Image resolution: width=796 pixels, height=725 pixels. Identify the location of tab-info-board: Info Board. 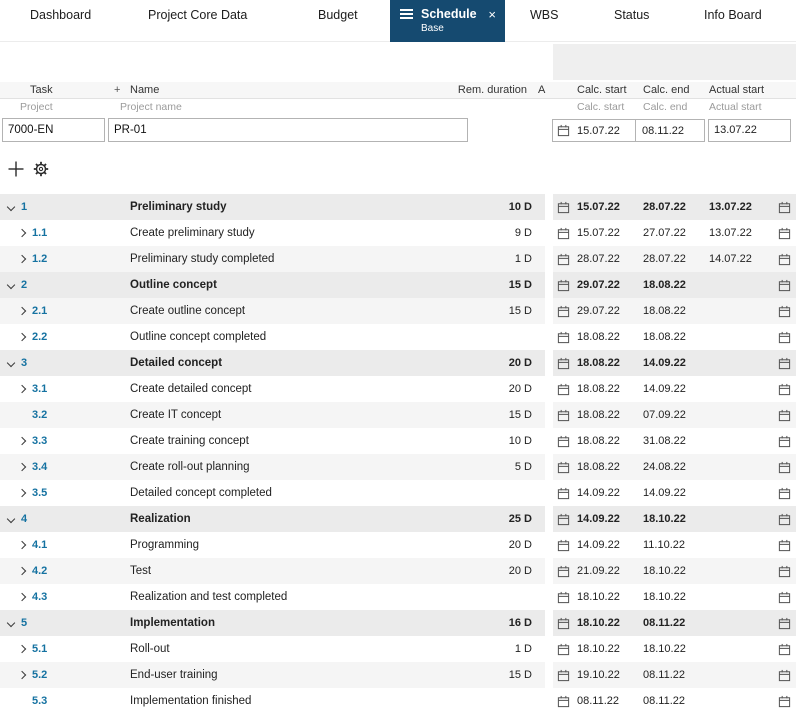
(733, 15).